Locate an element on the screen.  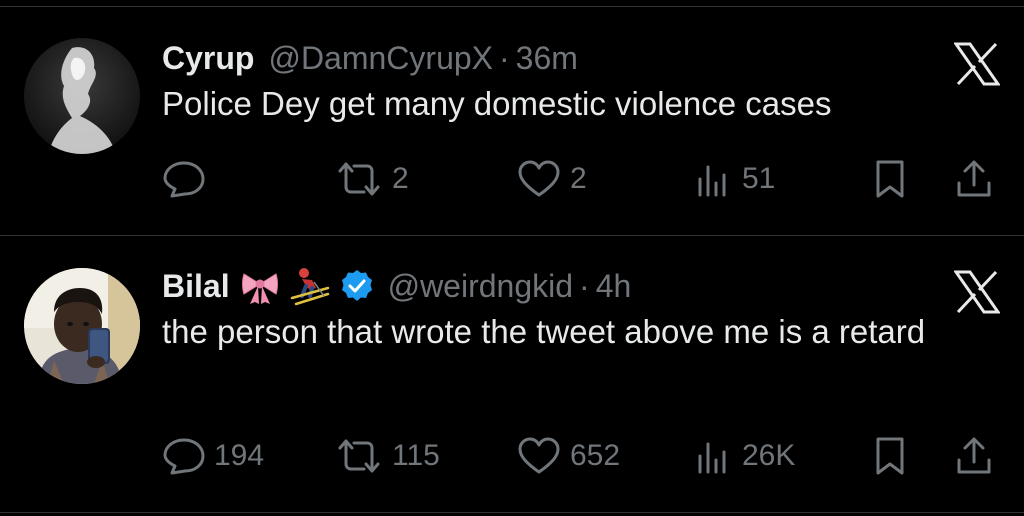
skier-emoji-icon is located at coordinates (310, 286).